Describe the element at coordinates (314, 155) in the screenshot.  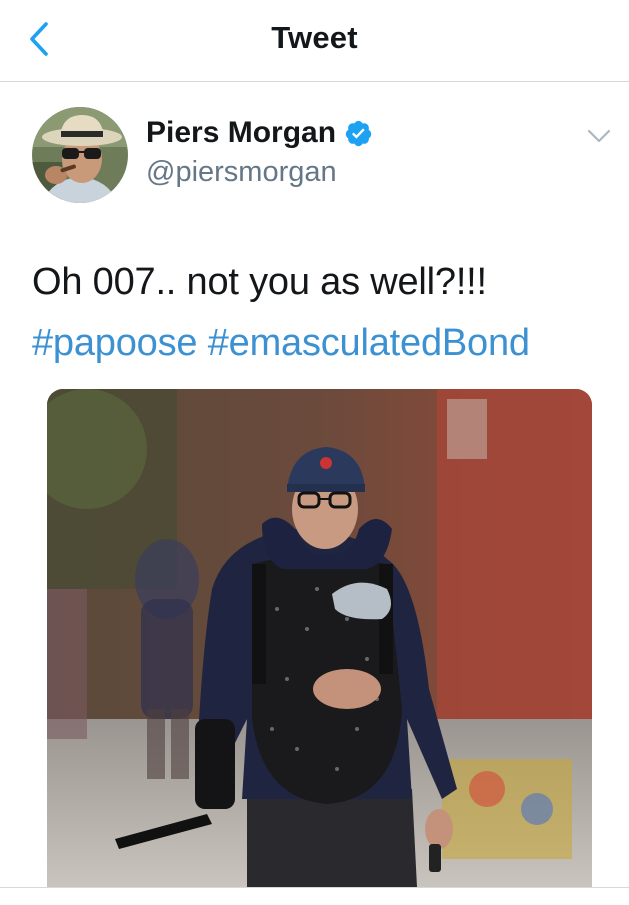
I see `tweet-author: Piers Morgan @piersmorgan` at that location.